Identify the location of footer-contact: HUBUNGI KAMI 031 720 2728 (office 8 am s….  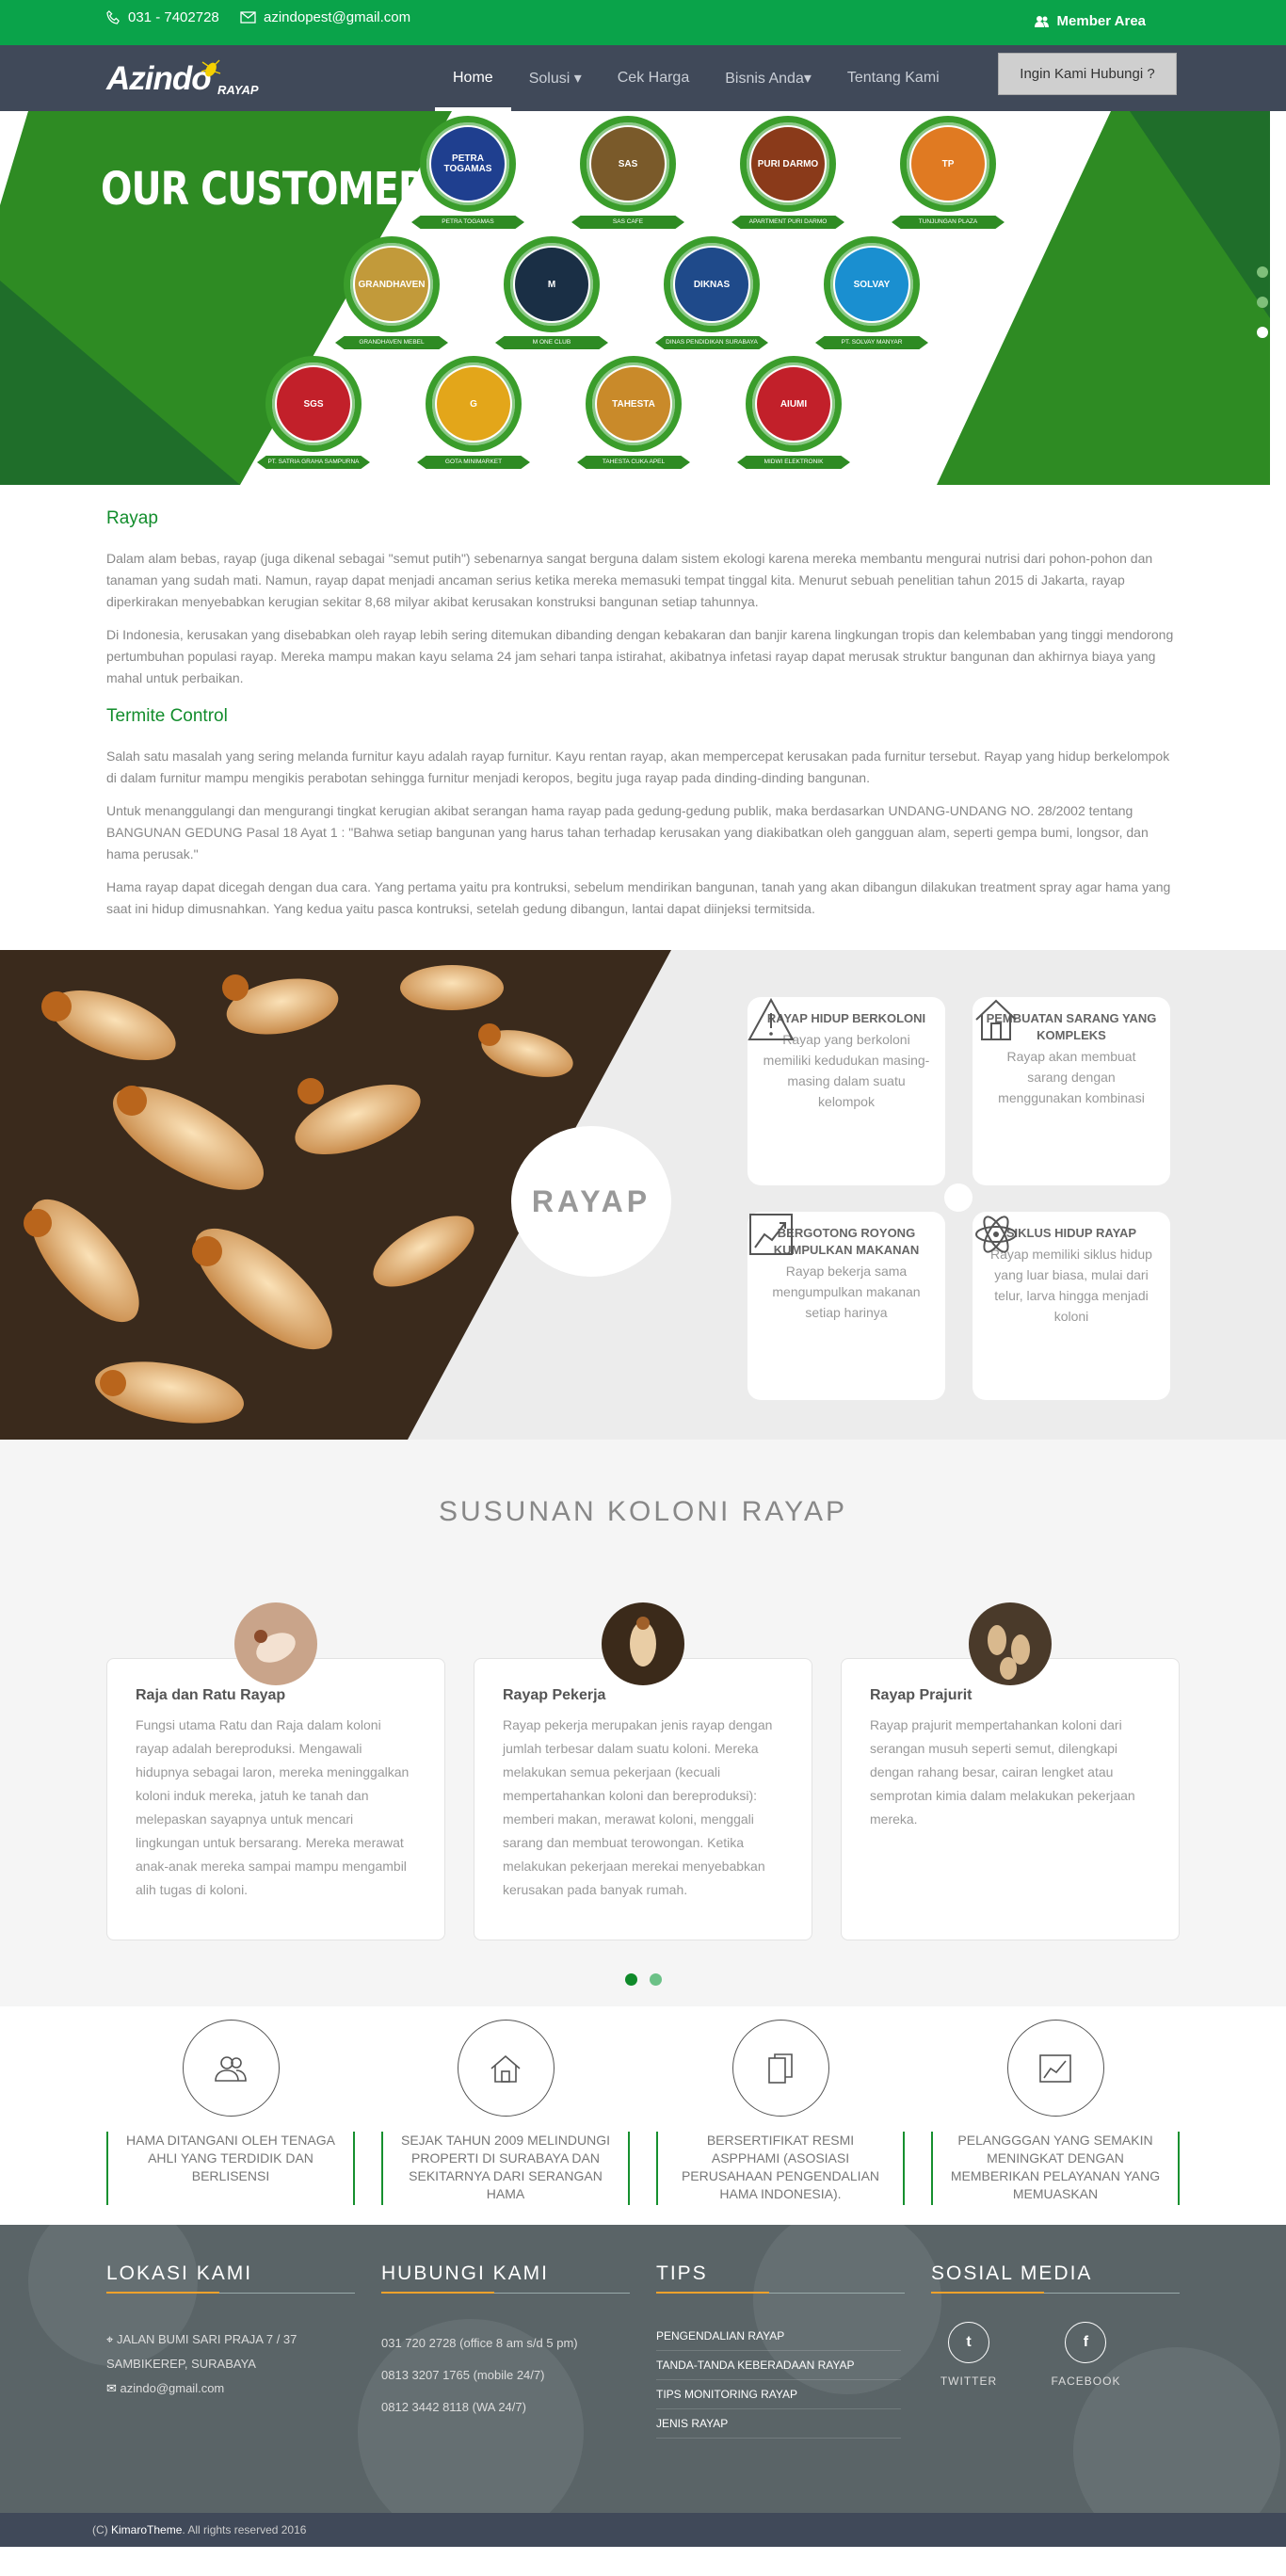
(506, 2324).